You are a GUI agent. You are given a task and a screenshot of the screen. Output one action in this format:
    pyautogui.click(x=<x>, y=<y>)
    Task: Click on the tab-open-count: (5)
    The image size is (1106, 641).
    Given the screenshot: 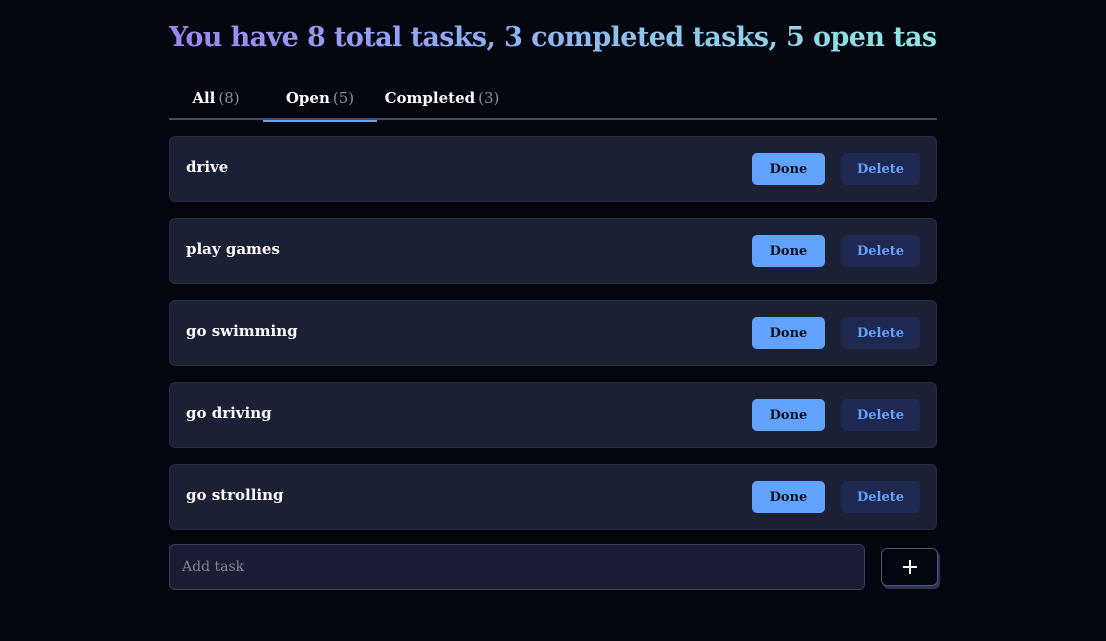 What is the action you would take?
    pyautogui.click(x=343, y=98)
    